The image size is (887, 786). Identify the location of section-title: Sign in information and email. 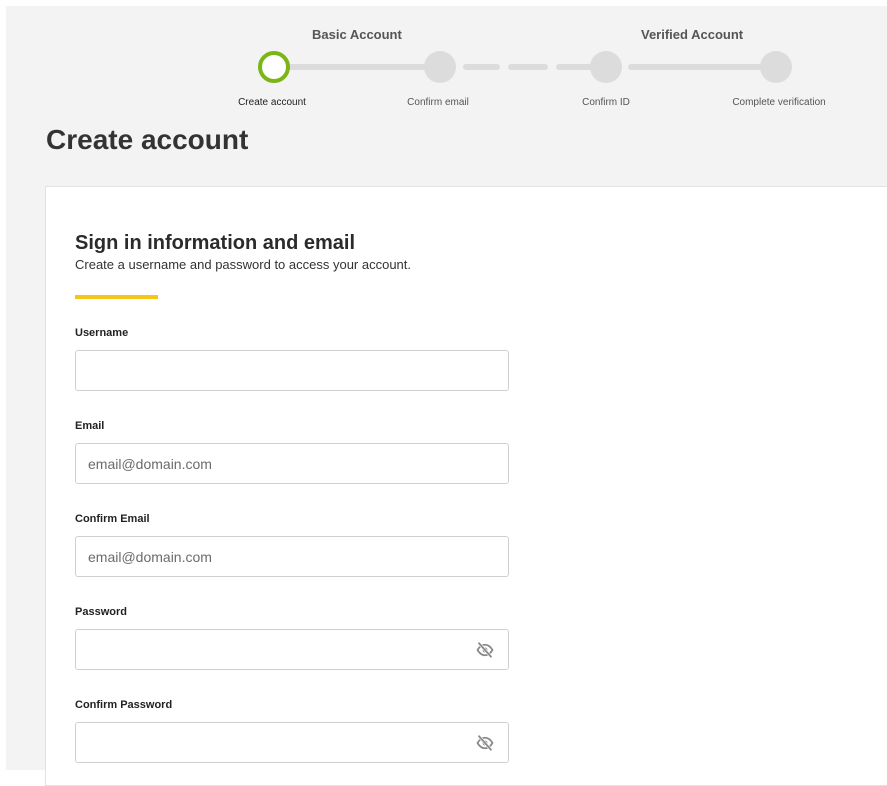
(215, 243).